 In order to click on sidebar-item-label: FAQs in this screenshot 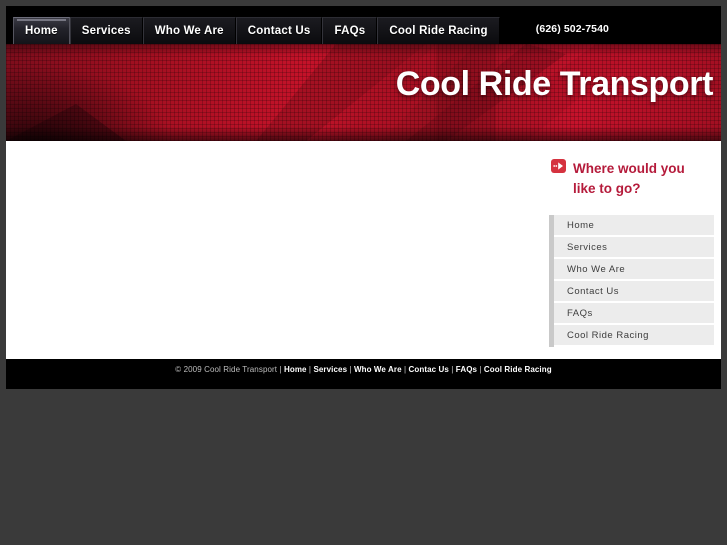, I will do `click(580, 313)`.